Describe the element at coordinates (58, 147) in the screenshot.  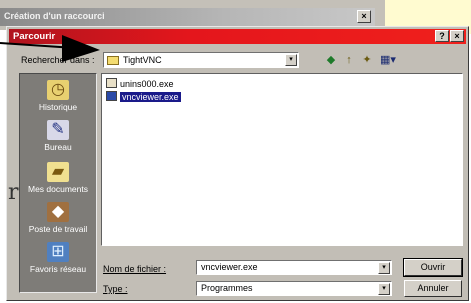
I see `place-label: Bureau` at that location.